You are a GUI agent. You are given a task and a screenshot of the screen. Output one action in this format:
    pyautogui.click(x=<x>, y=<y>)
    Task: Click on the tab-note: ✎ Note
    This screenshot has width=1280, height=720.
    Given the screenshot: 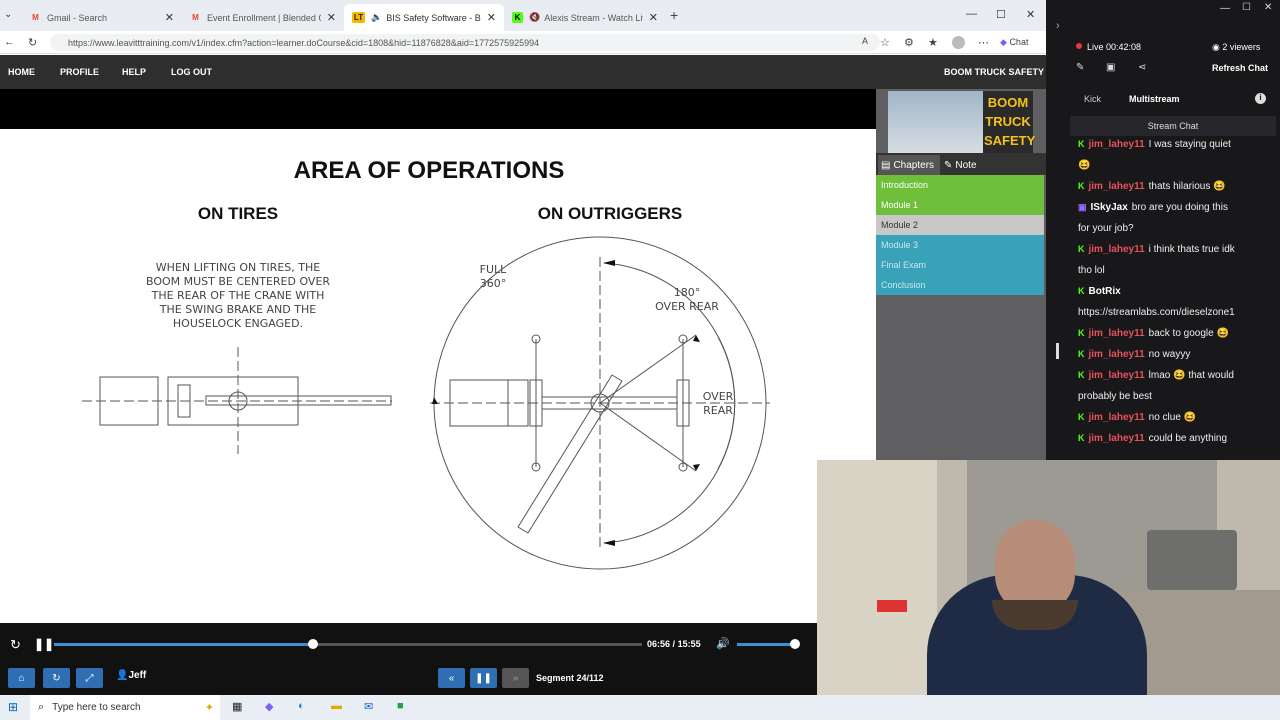 What is the action you would take?
    pyautogui.click(x=960, y=165)
    